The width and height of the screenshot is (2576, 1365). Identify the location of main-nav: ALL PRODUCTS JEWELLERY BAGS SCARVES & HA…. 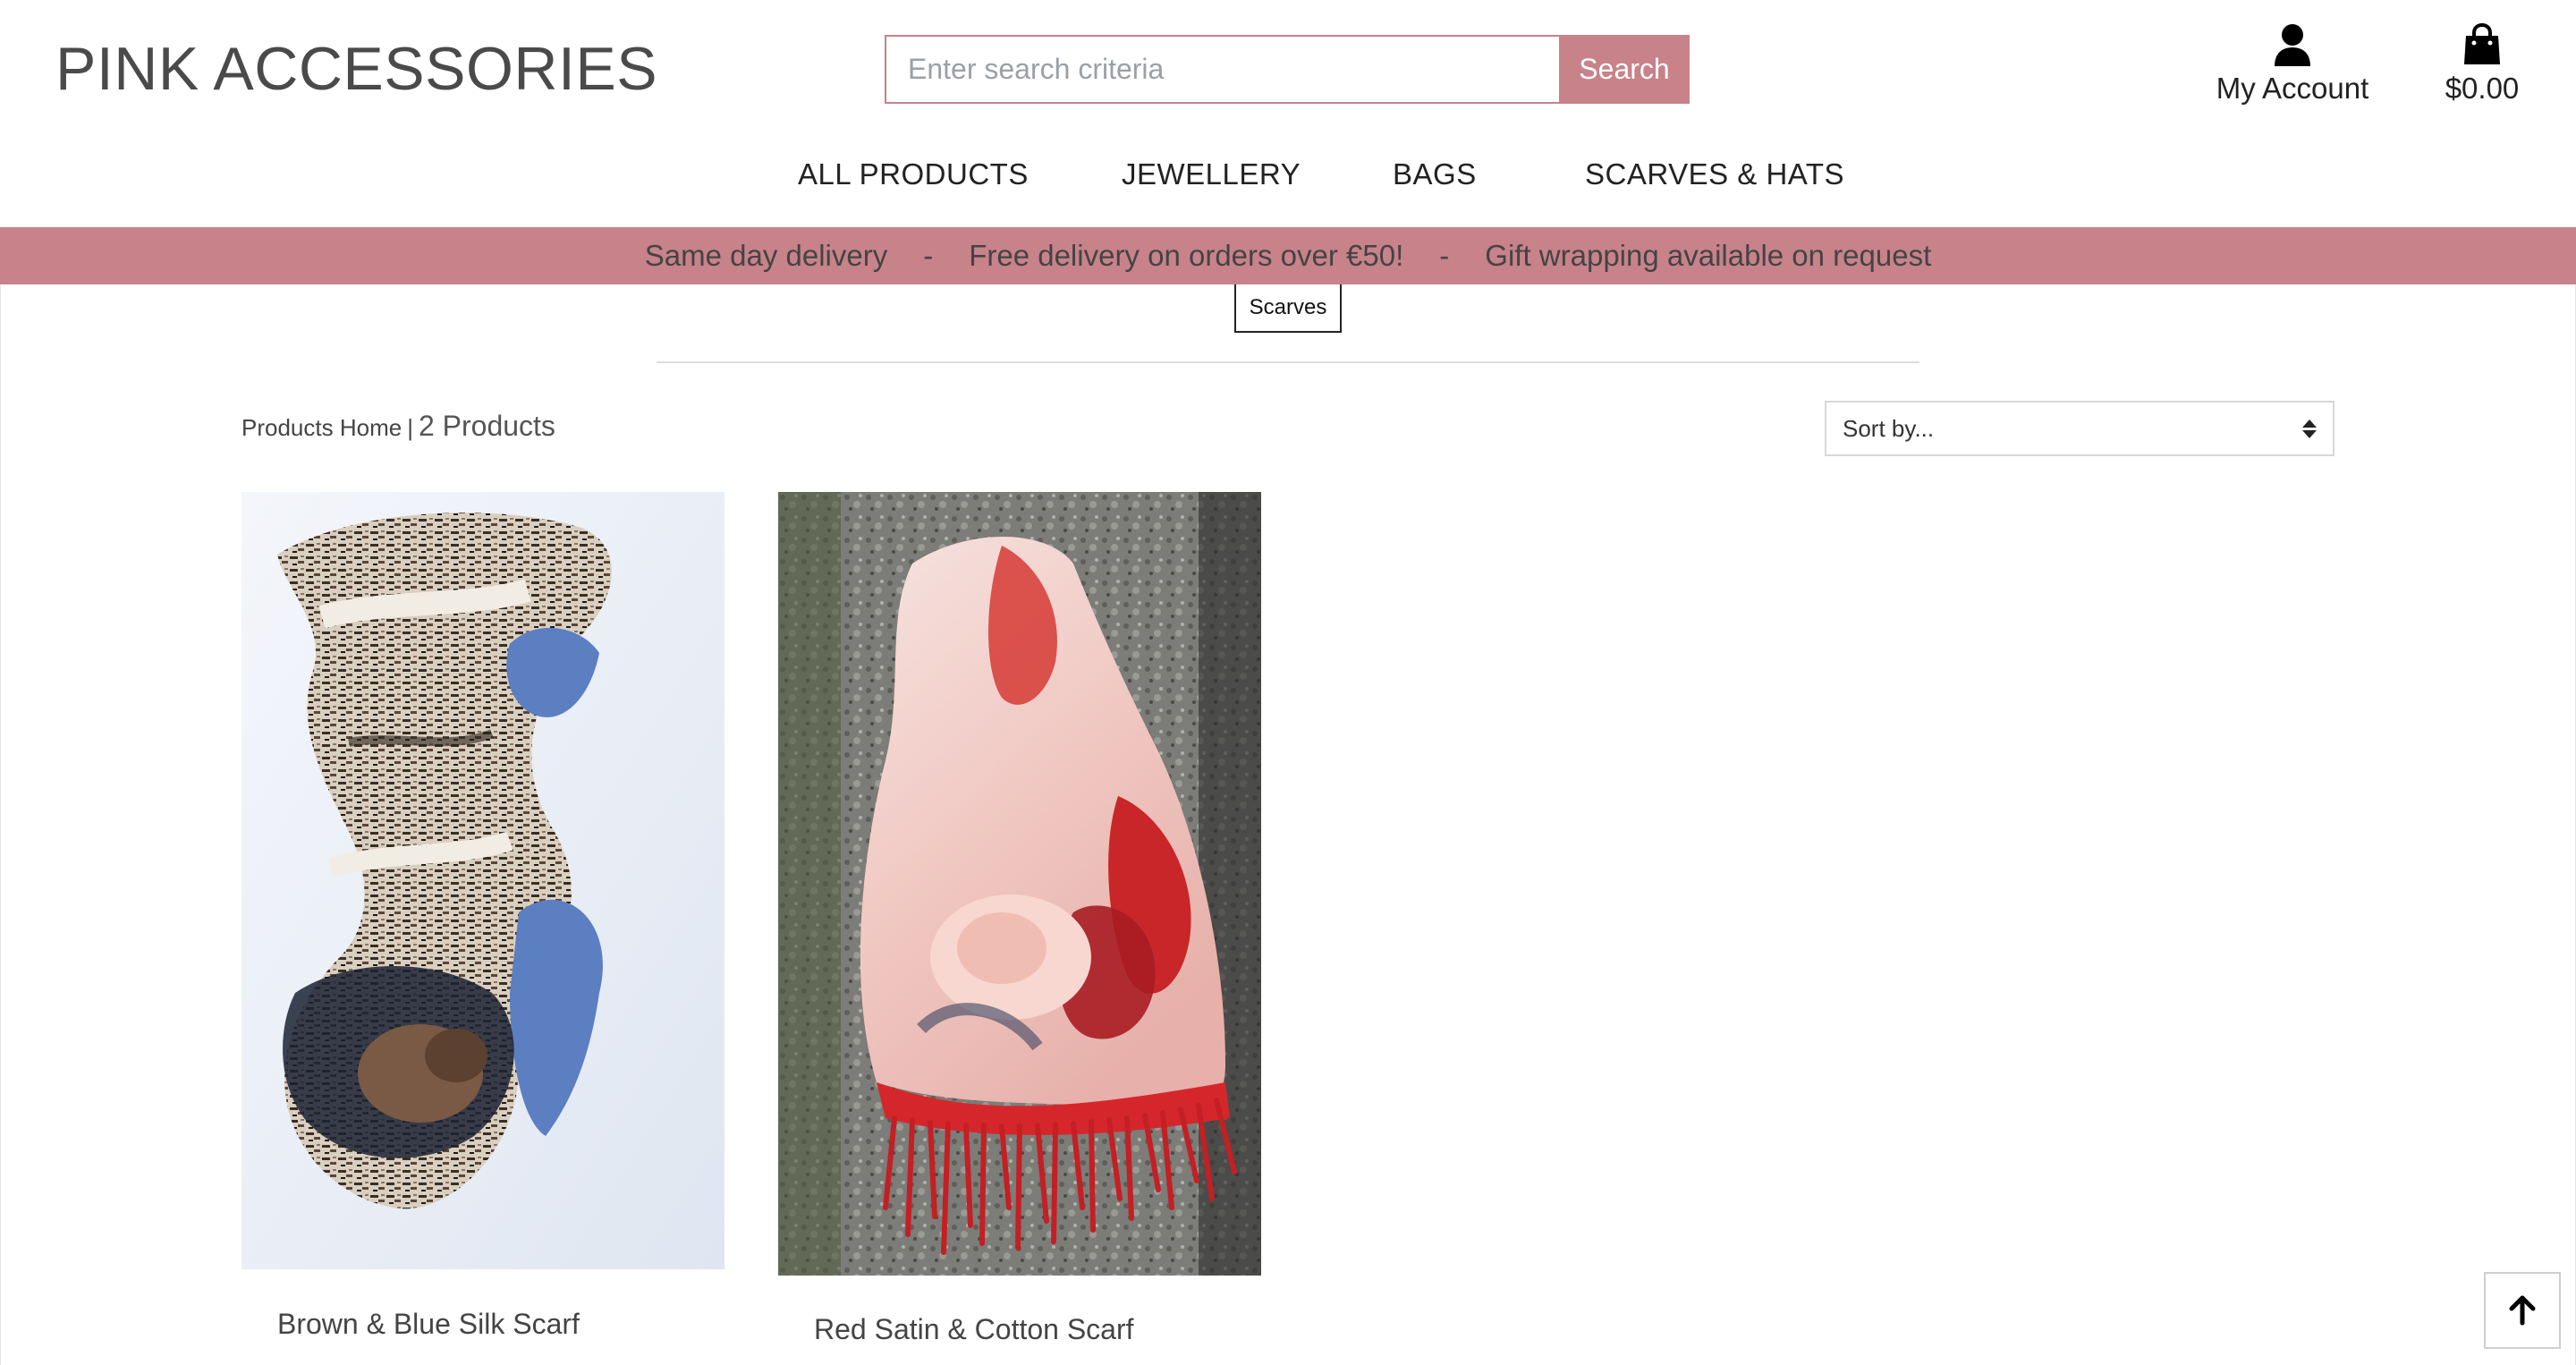
(1288, 177).